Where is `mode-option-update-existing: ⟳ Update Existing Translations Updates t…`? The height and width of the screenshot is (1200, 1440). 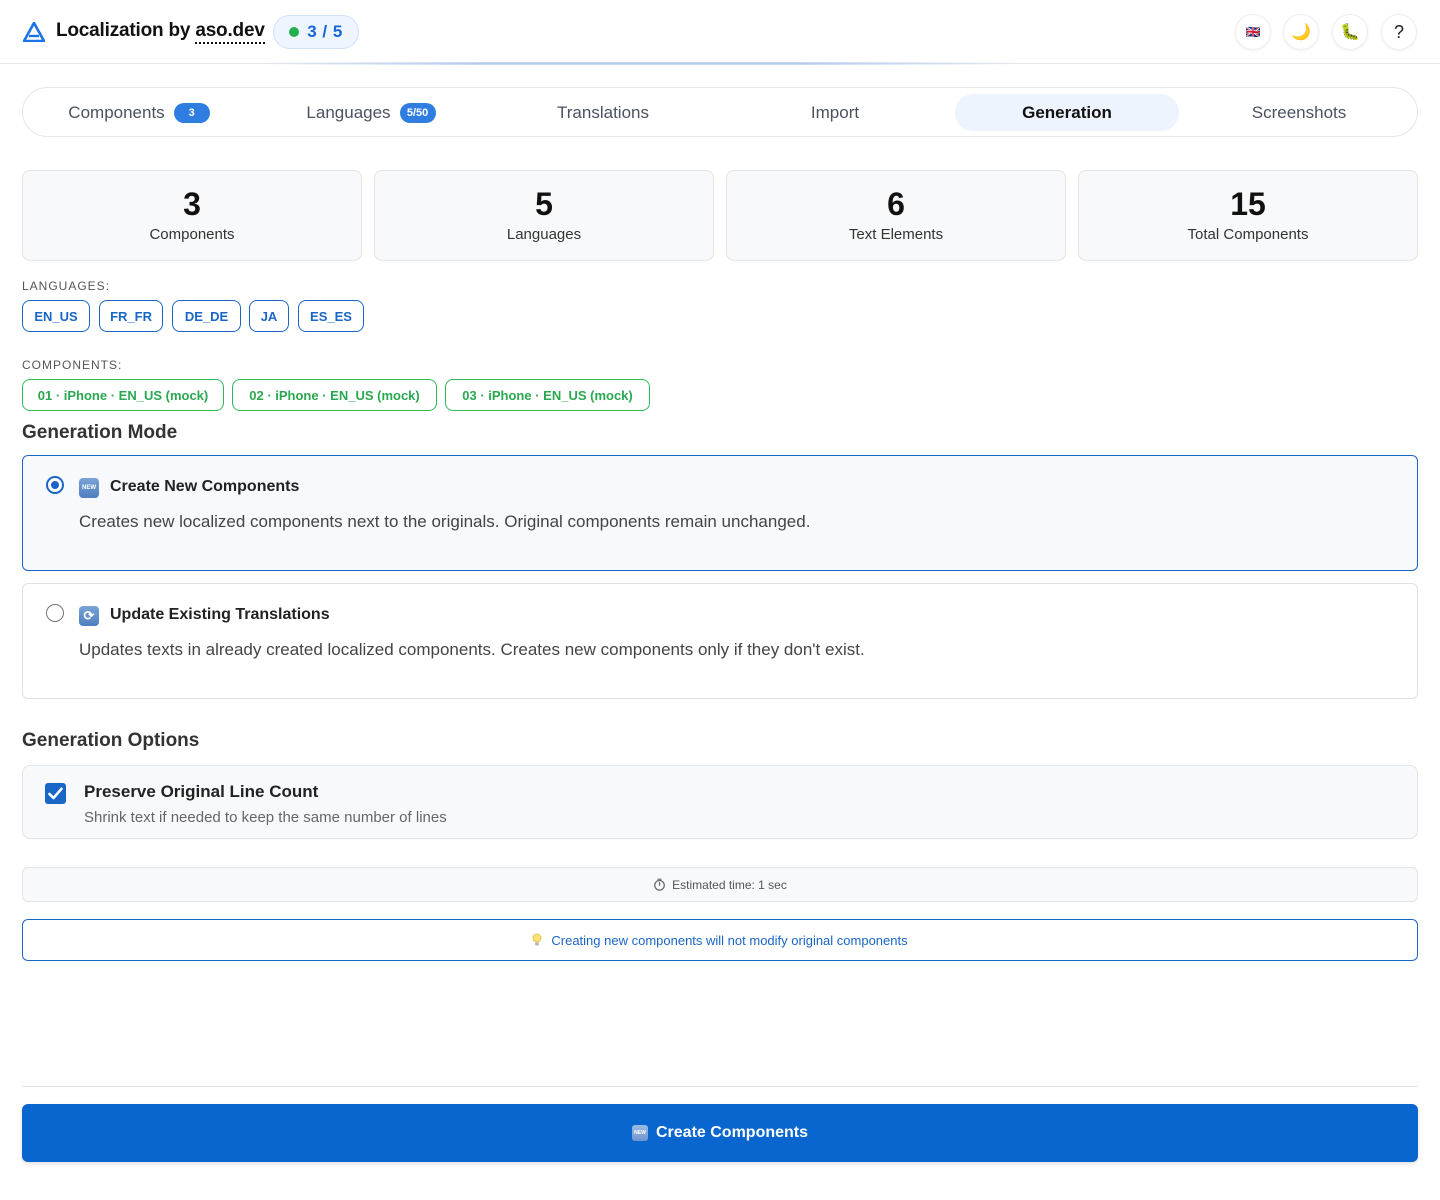 mode-option-update-existing: ⟳ Update Existing Translations Updates t… is located at coordinates (720, 641).